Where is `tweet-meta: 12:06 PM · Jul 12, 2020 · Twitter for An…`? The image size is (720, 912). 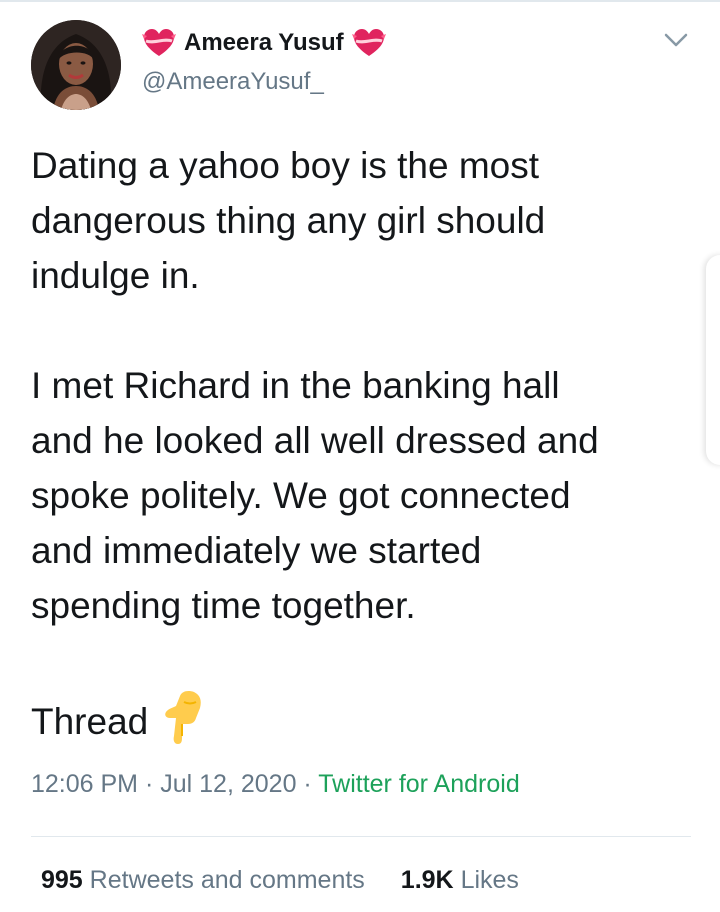 tweet-meta: 12:06 PM · Jul 12, 2020 · Twitter for An… is located at coordinates (275, 784).